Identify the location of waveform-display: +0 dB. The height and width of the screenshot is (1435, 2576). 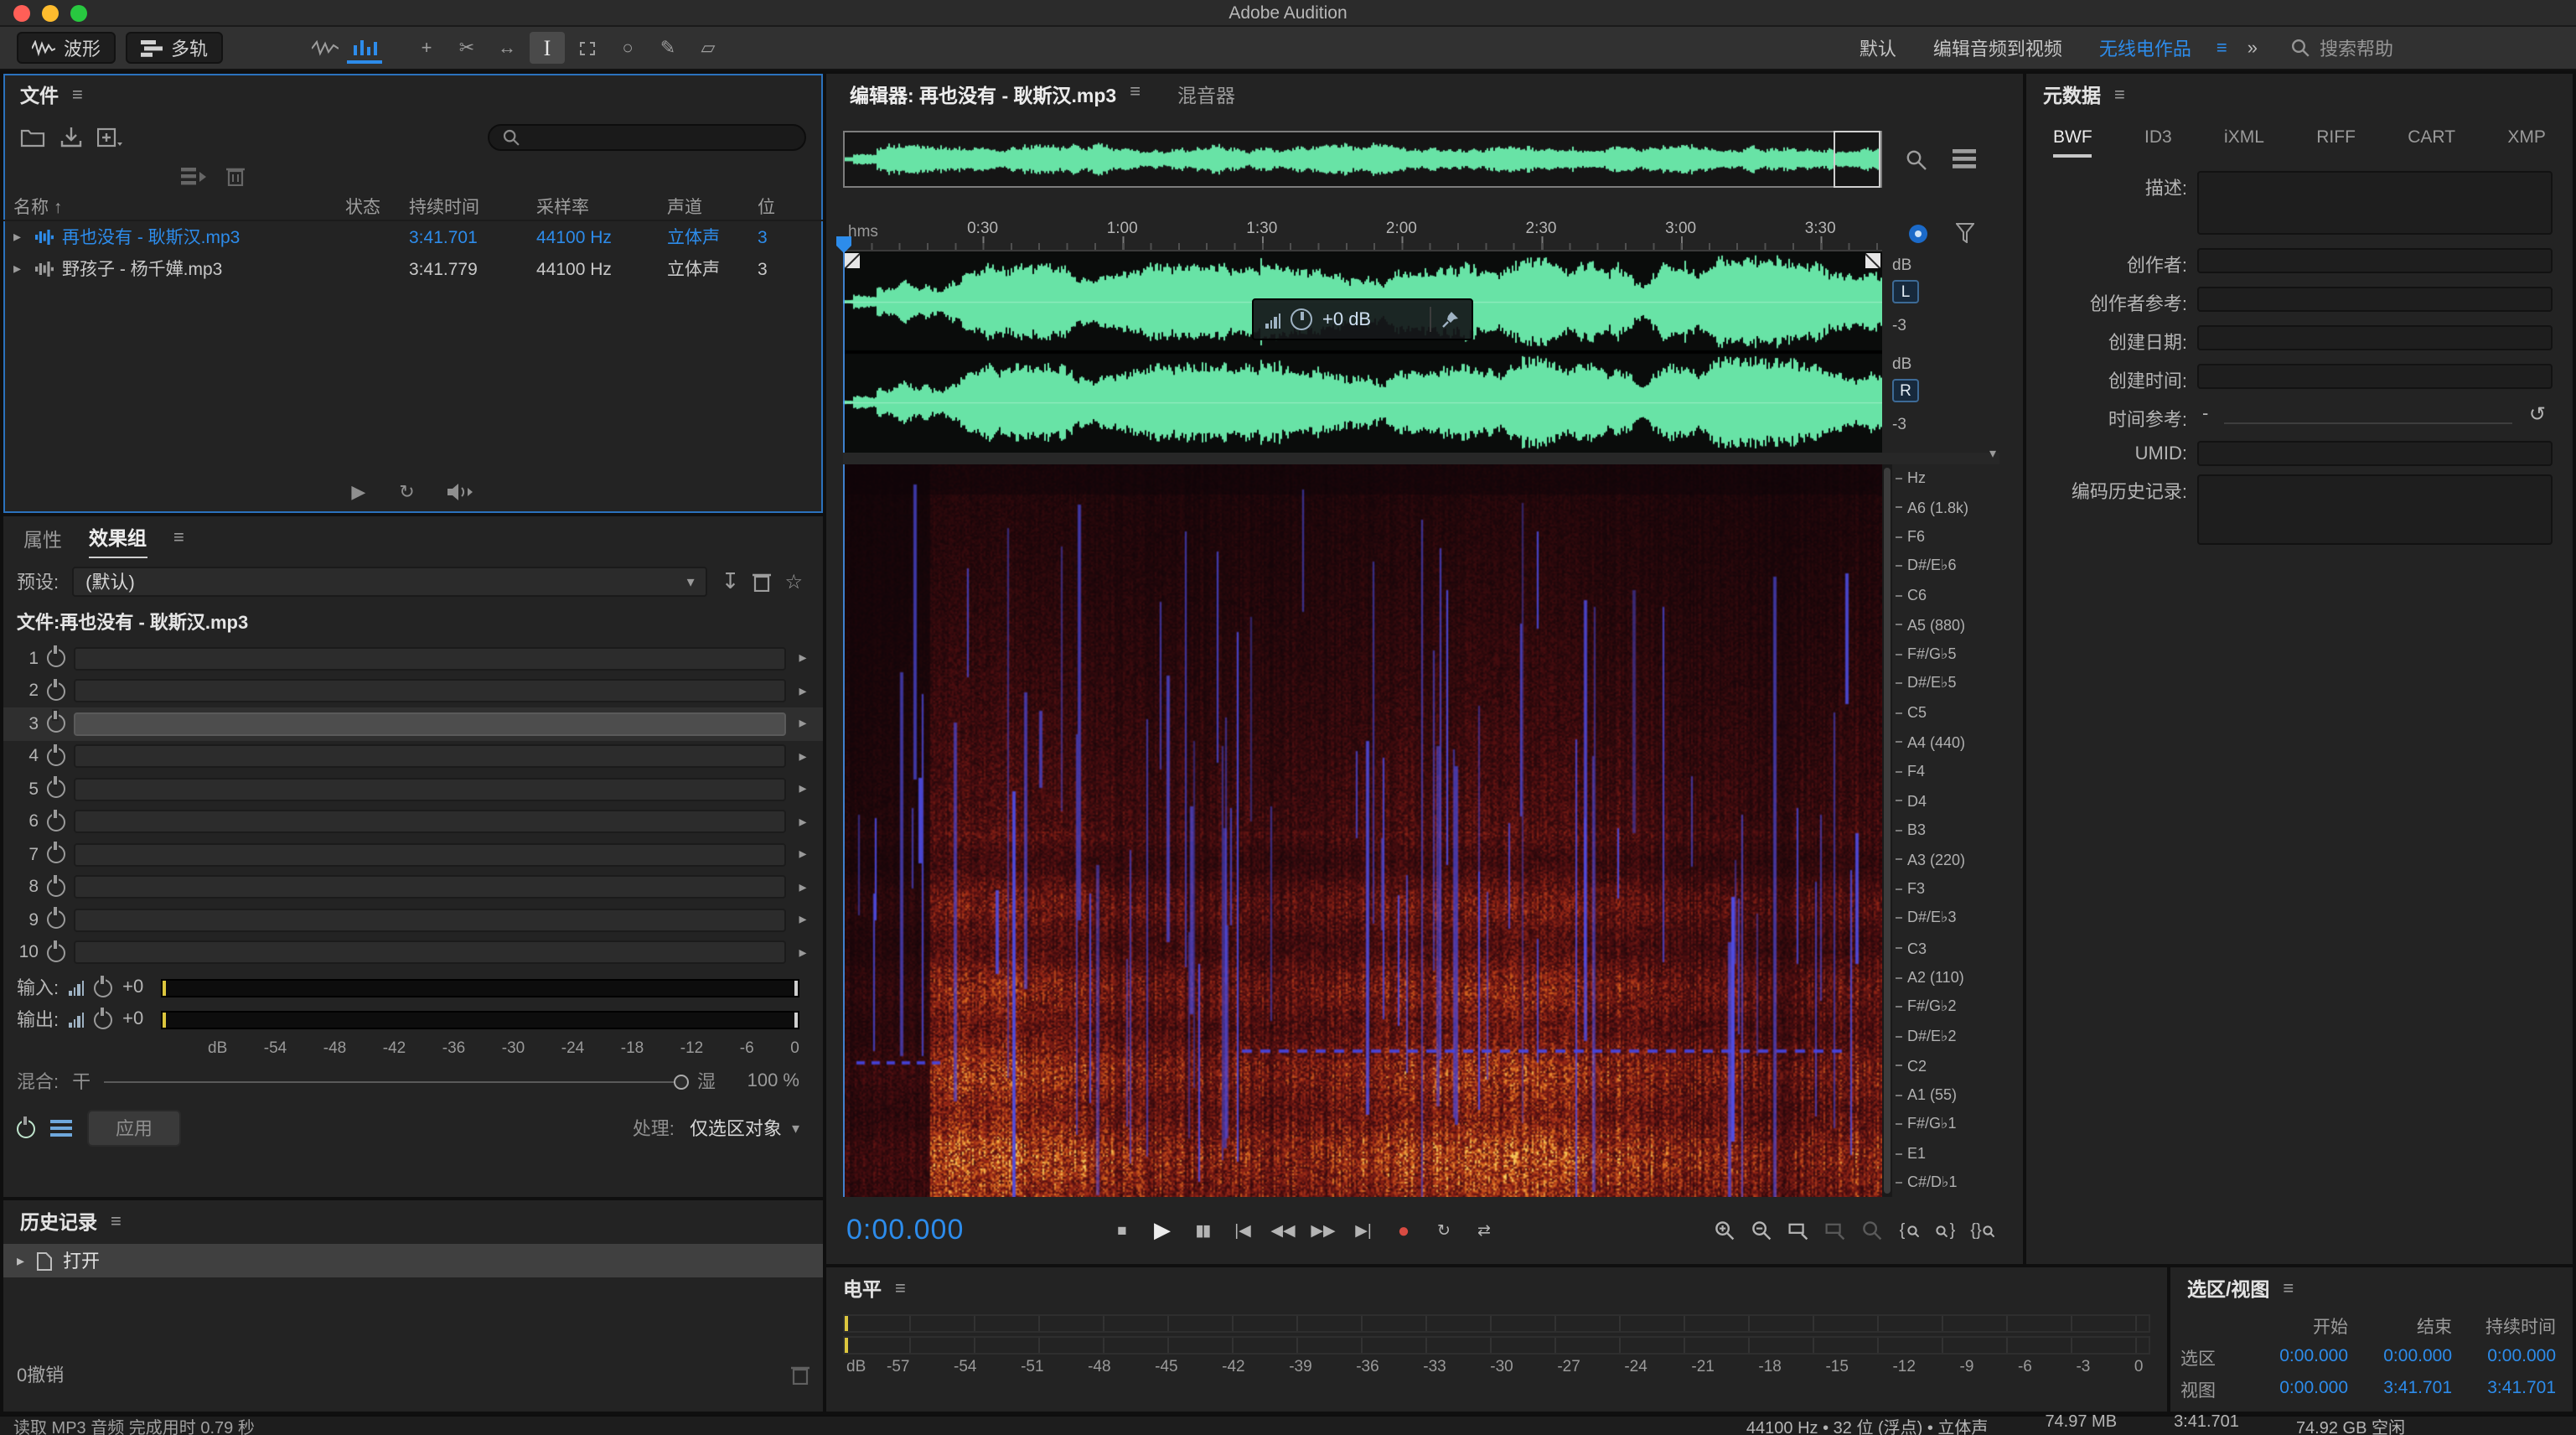
(1362, 352).